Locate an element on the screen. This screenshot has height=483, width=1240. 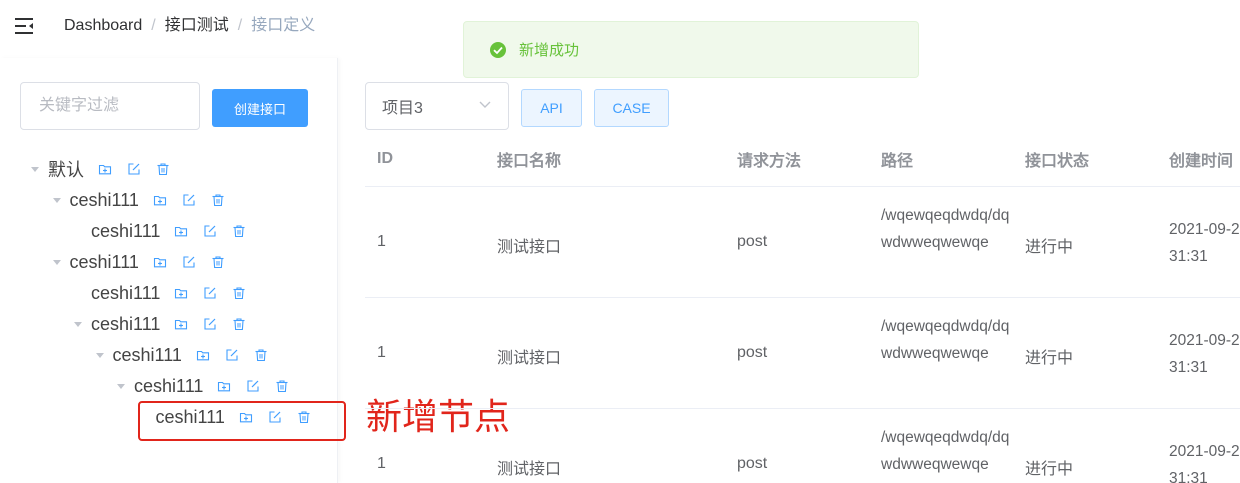
tree-node-label: 默认 is located at coordinates (66, 170).